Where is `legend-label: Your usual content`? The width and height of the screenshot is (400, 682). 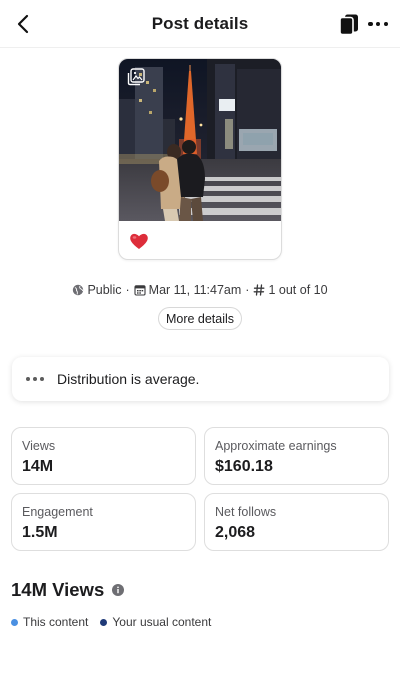 legend-label: Your usual content is located at coordinates (162, 622).